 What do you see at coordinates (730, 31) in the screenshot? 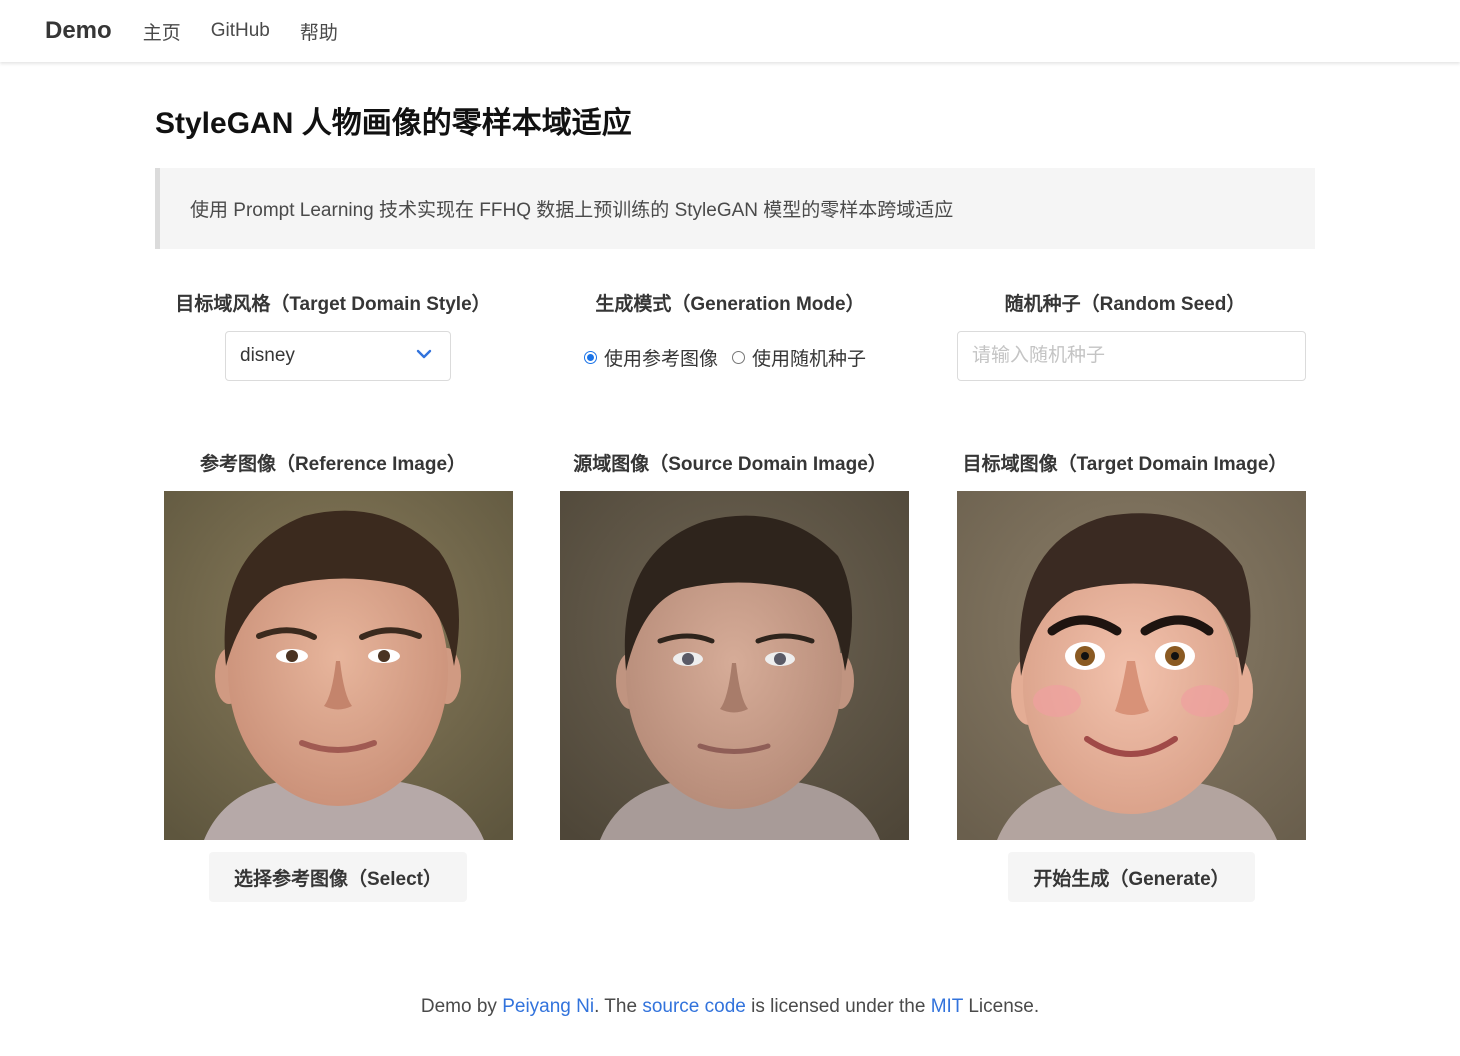
I see `navbar: Demo 主页 GitHub 帮助` at bounding box center [730, 31].